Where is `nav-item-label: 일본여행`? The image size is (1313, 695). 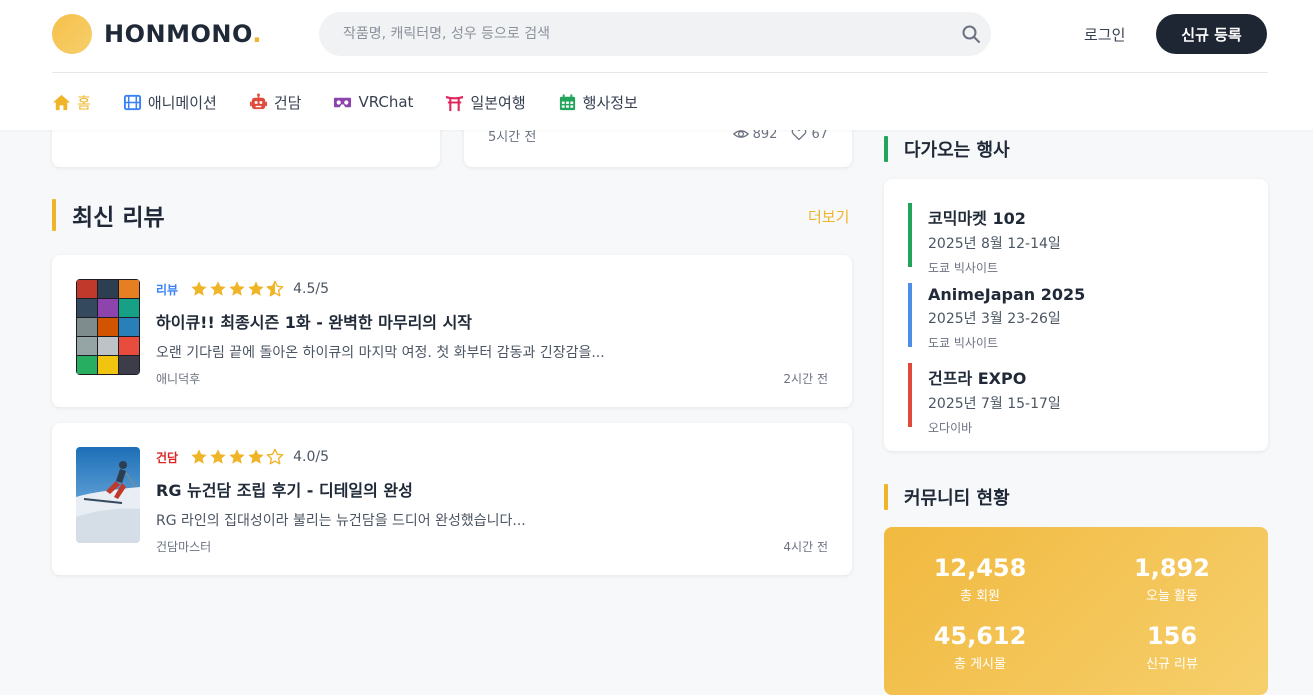 nav-item-label: 일본여행 is located at coordinates (498, 102).